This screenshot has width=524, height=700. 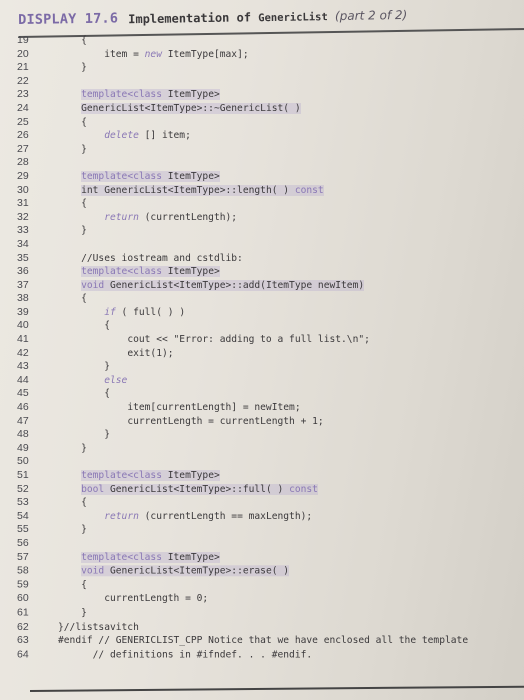 What do you see at coordinates (23, 311) in the screenshot?
I see `line-number: 39` at bounding box center [23, 311].